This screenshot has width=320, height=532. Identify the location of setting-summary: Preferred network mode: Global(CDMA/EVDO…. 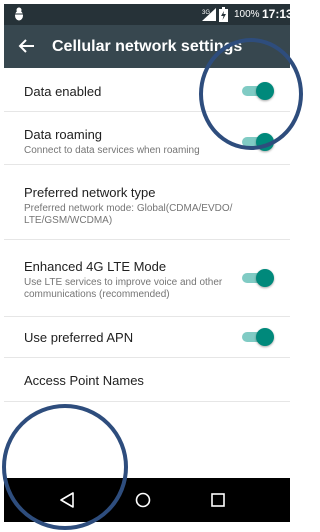
(128, 214).